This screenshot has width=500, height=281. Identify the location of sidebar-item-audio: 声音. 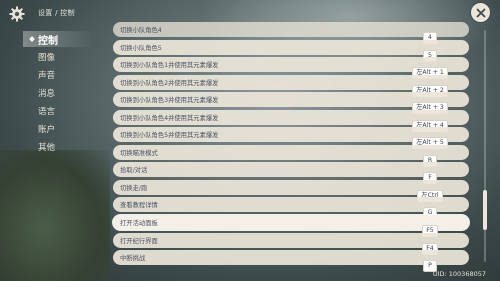
(58, 75).